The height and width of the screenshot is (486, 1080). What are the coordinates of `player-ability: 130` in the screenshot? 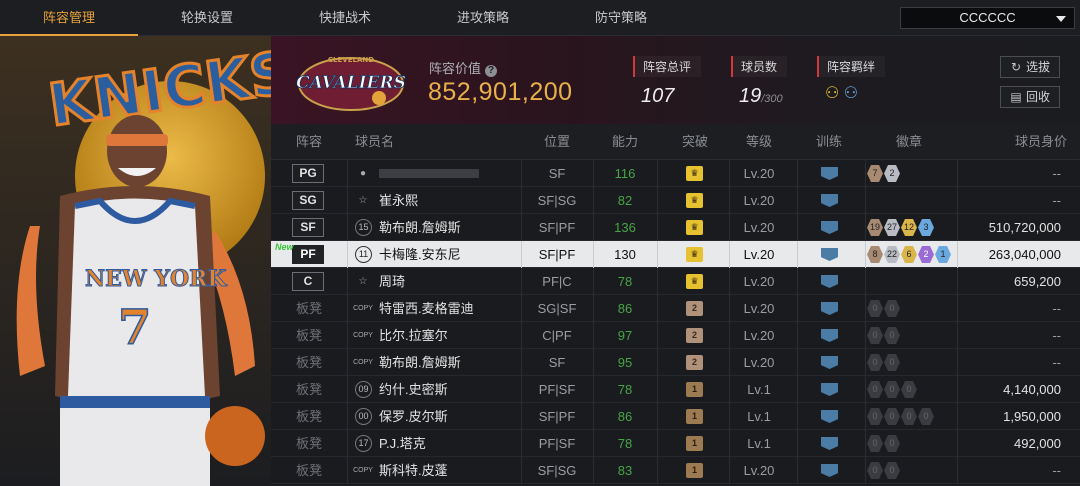 It's located at (625, 254).